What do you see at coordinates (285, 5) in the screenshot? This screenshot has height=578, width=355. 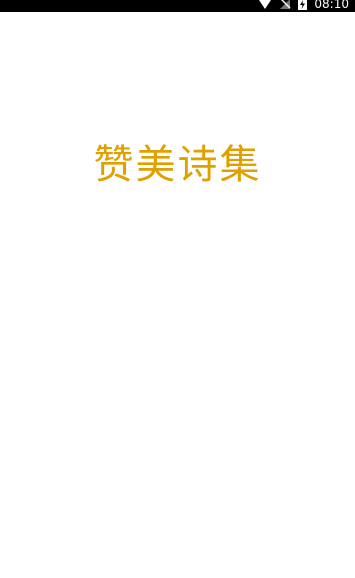 I see `no-signal-icon` at bounding box center [285, 5].